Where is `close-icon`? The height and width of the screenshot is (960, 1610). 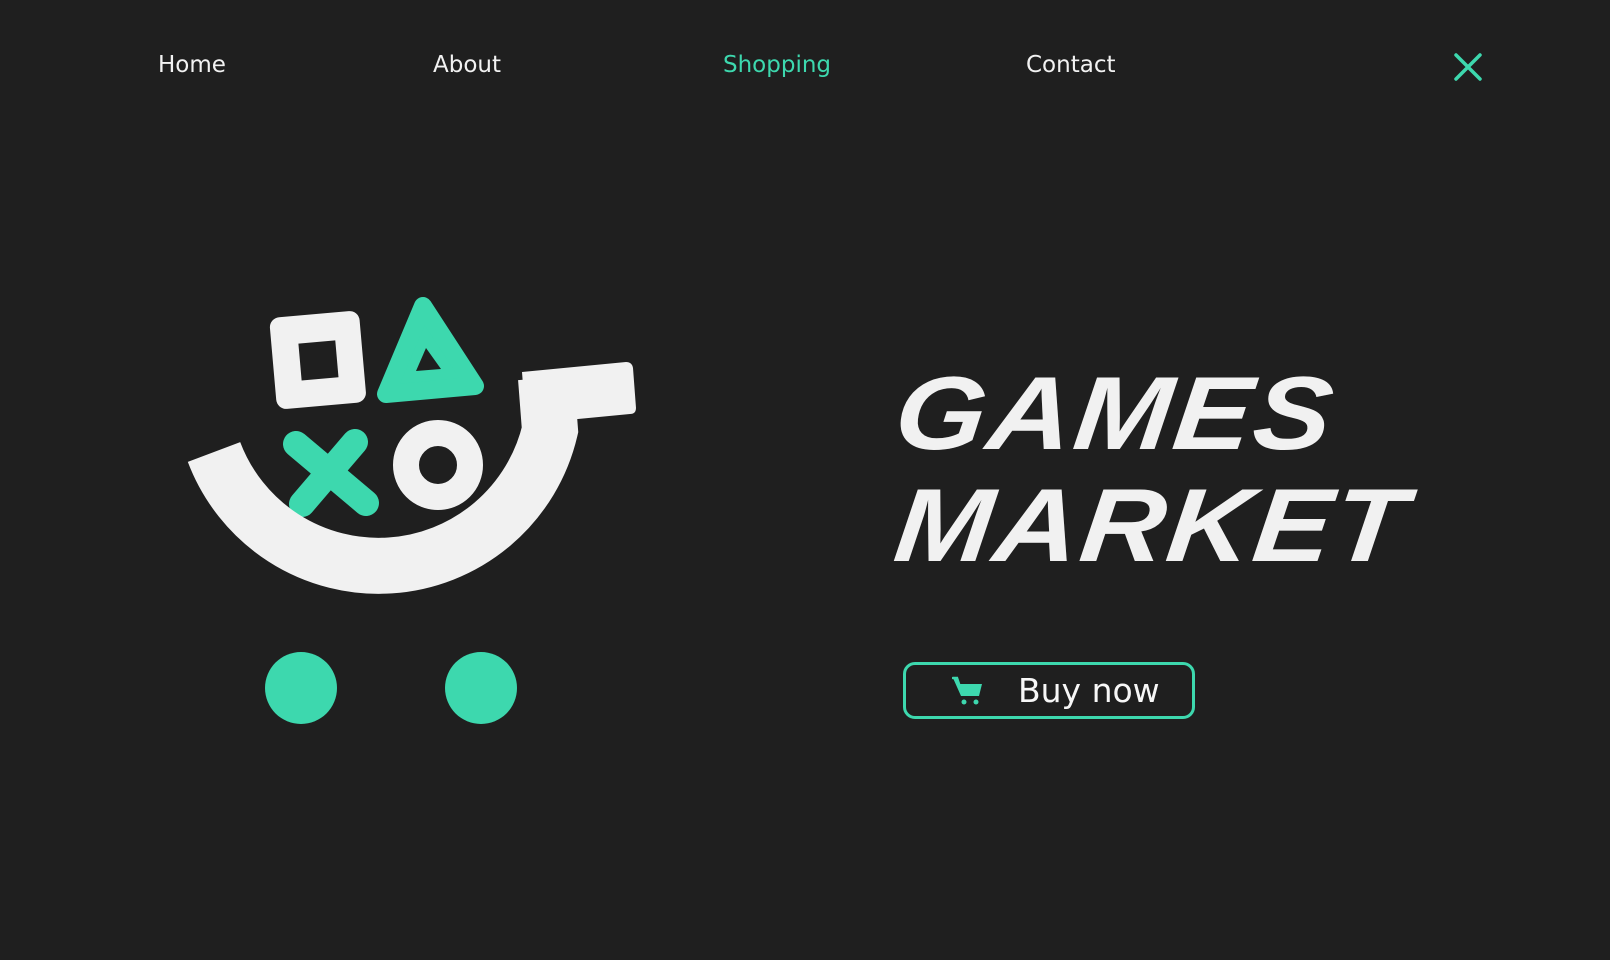
close-icon is located at coordinates (1468, 67).